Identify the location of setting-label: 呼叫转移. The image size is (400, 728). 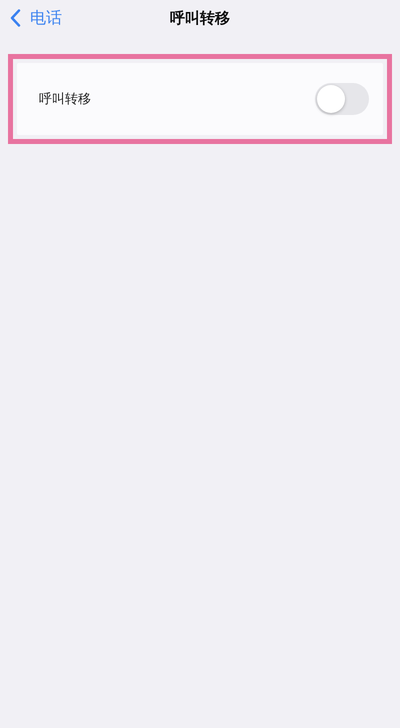
(65, 99).